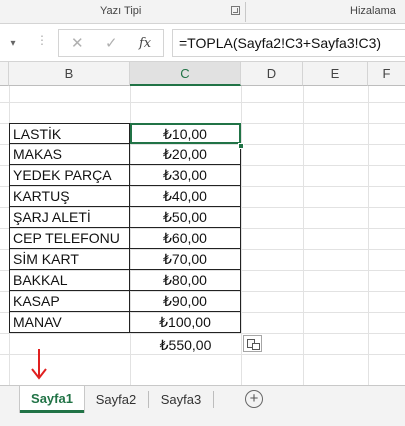 The width and height of the screenshot is (405, 426). Describe the element at coordinates (185, 301) in the screenshot. I see `item-price-cell: ₺90,00` at that location.